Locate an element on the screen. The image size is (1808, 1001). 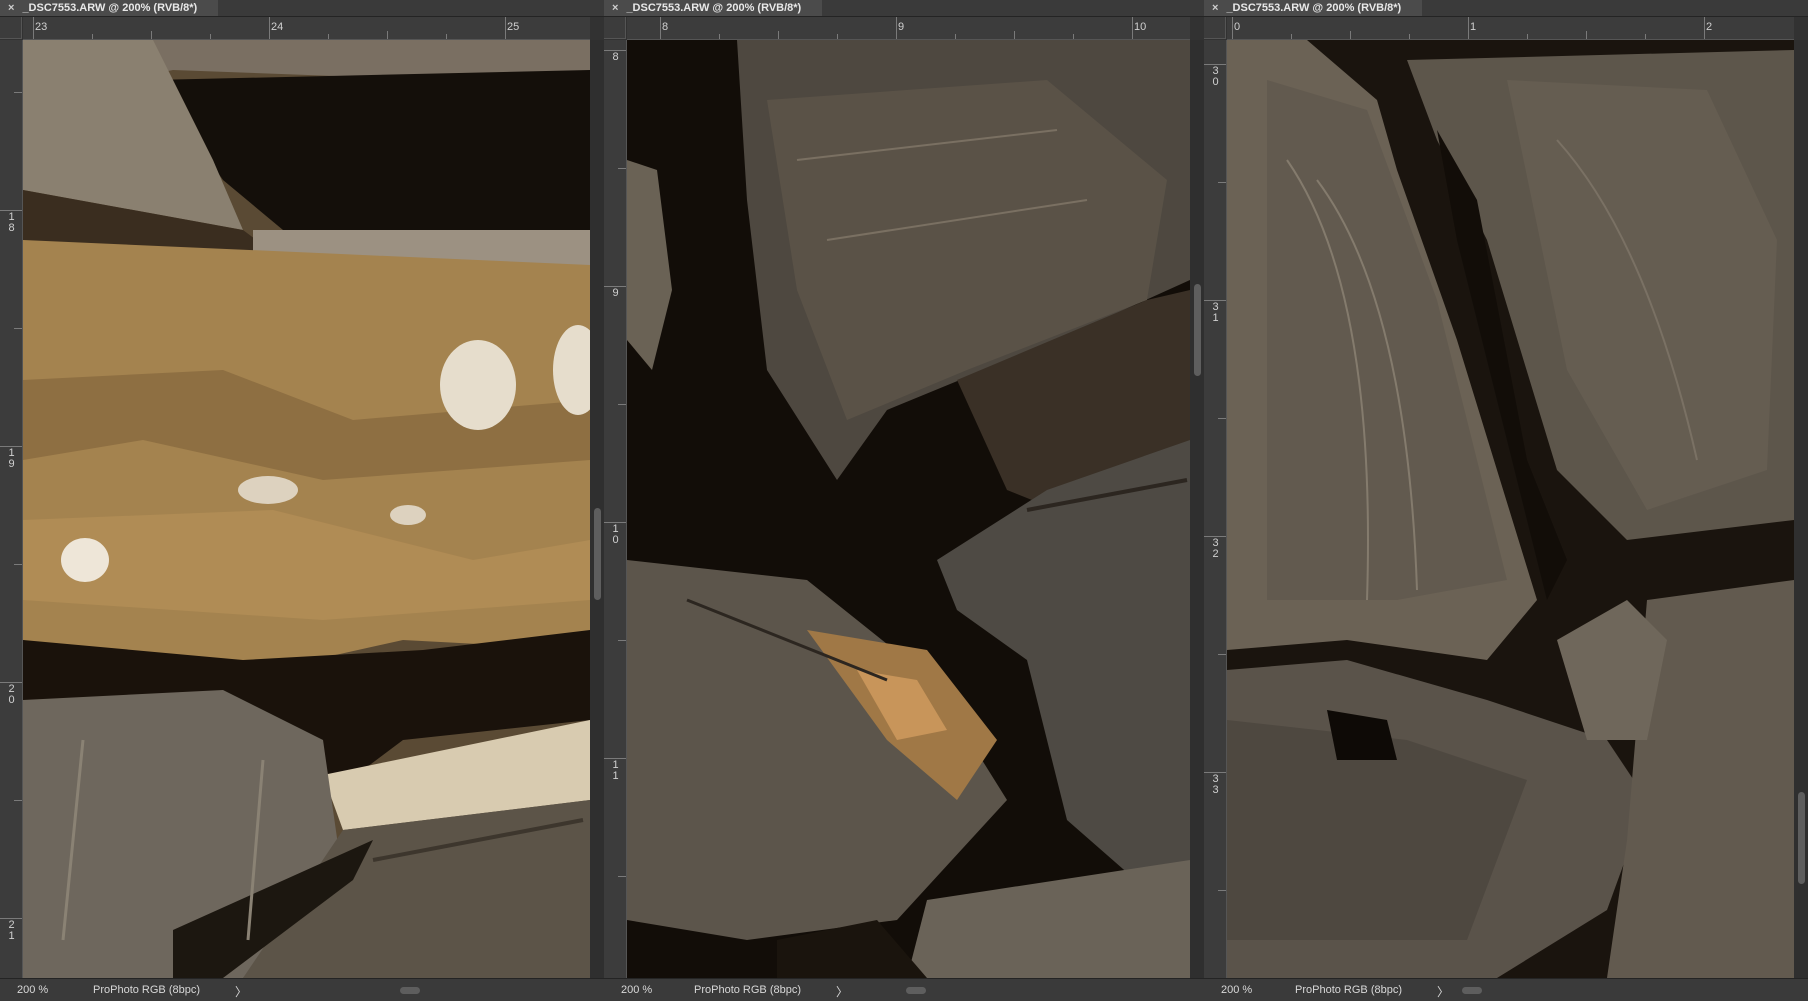
ruler-label: 19 is located at coordinates (11, 458).